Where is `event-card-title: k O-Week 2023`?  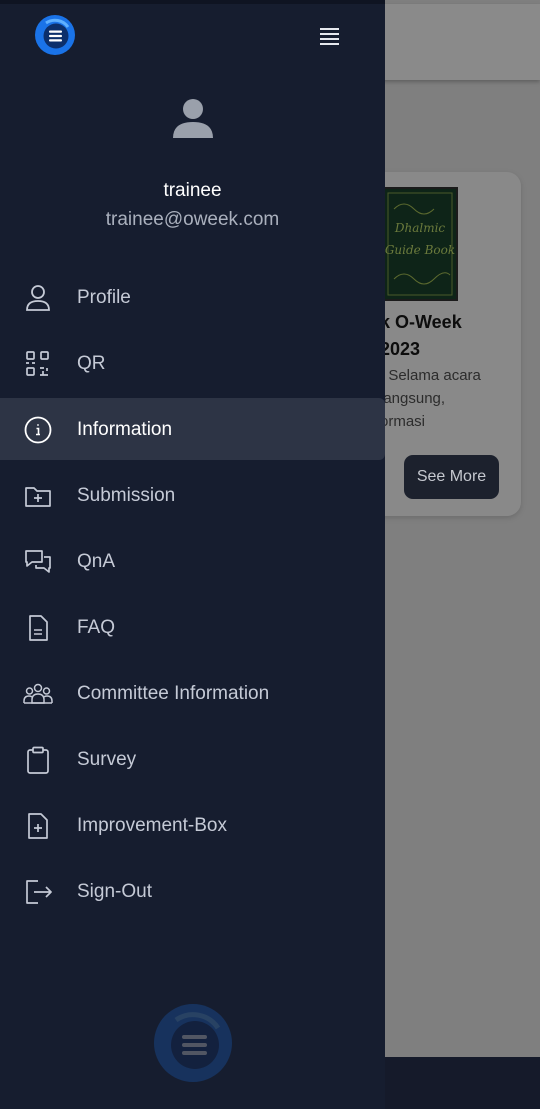
event-card-title: k O-Week 2023 is located at coordinates (421, 335).